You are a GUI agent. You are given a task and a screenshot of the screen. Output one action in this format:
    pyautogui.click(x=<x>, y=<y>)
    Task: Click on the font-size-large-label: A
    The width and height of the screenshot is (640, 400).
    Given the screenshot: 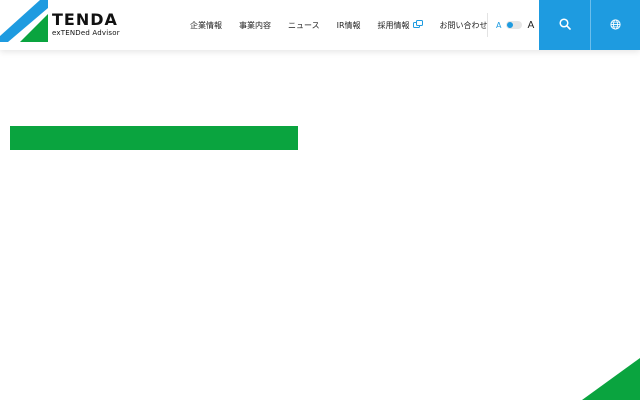 What is the action you would take?
    pyautogui.click(x=530, y=25)
    